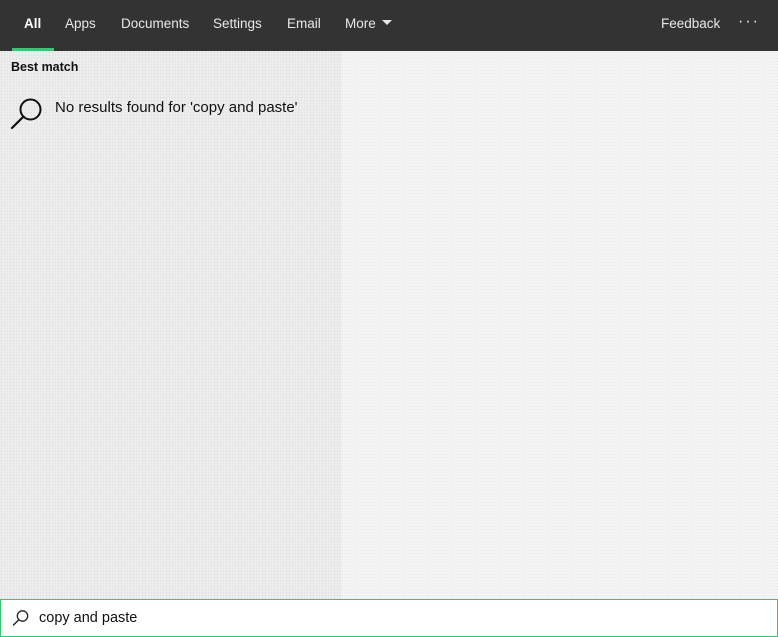 The image size is (778, 637). Describe the element at coordinates (386, 22) in the screenshot. I see `chevron-down-icon` at that location.